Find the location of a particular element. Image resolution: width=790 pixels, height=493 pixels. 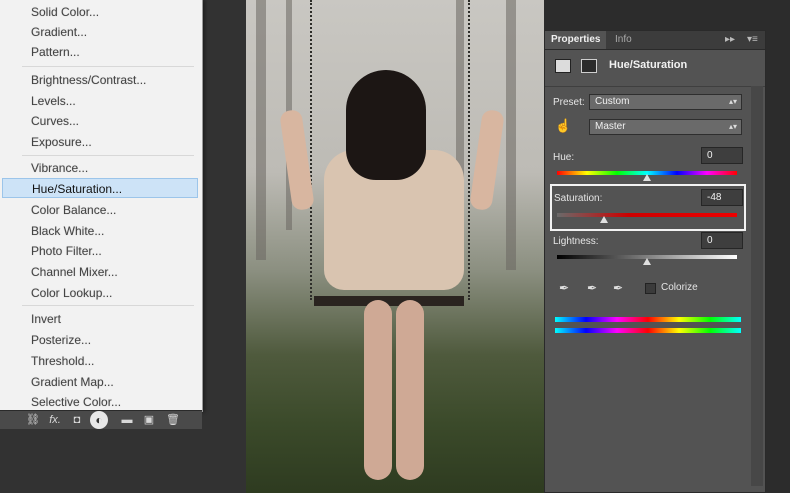

layer-mask-icon is located at coordinates (589, 66).